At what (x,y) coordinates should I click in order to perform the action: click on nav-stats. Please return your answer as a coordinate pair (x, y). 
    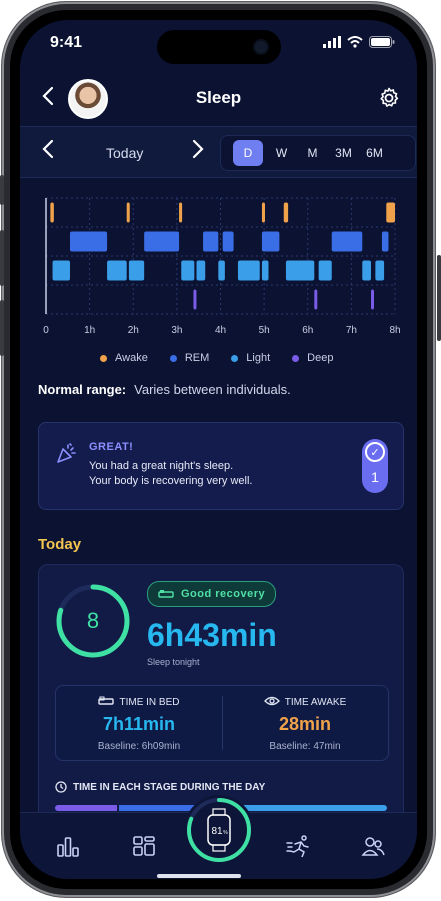
    Looking at the image, I should click on (68, 848).